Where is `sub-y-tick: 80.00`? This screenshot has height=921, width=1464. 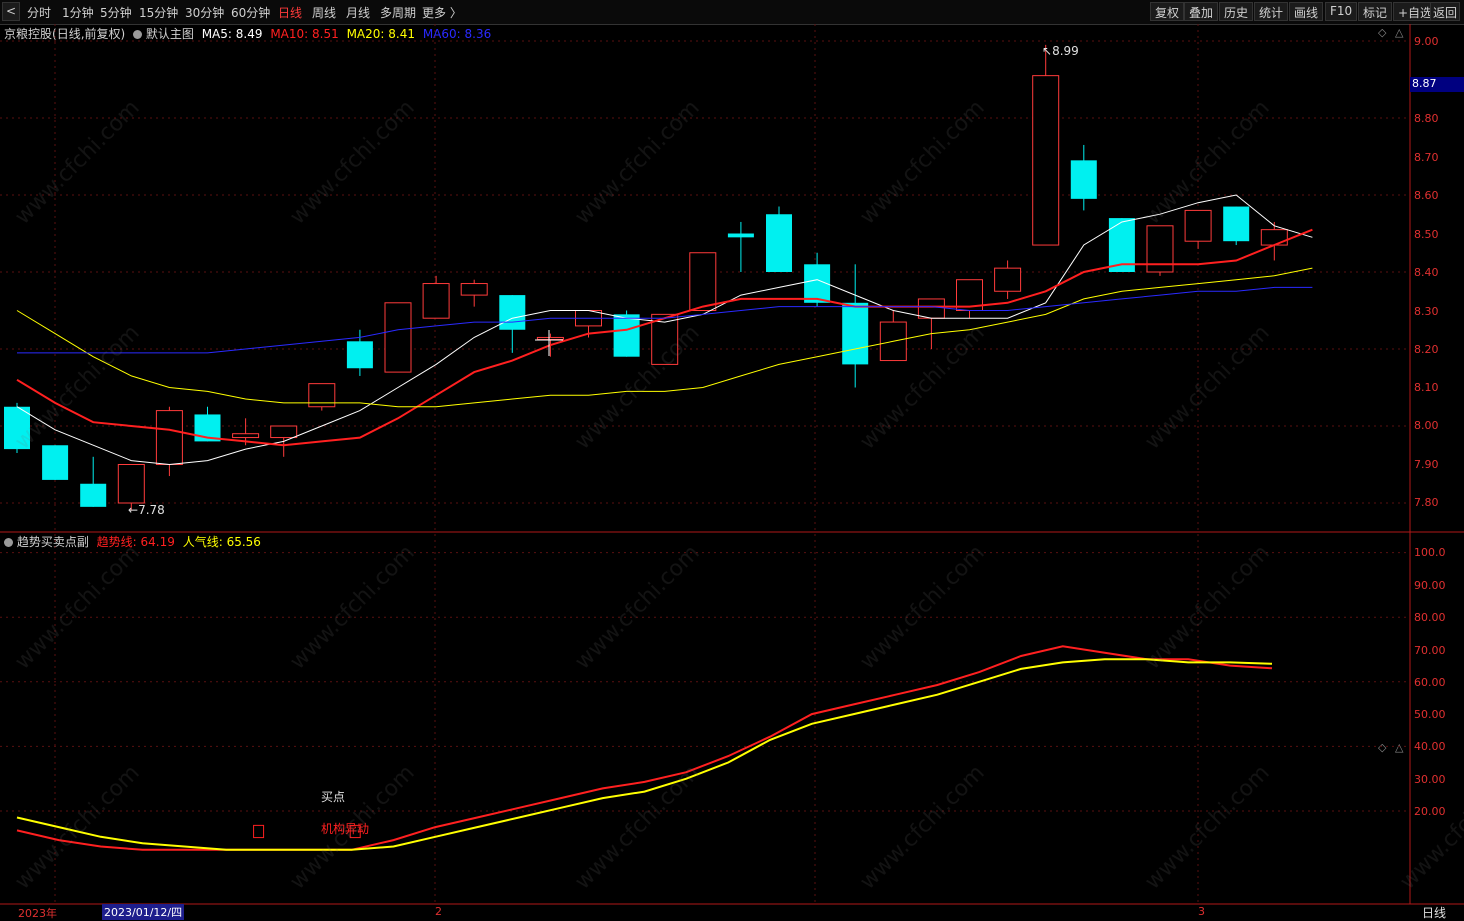 sub-y-tick: 80.00 is located at coordinates (1430, 617).